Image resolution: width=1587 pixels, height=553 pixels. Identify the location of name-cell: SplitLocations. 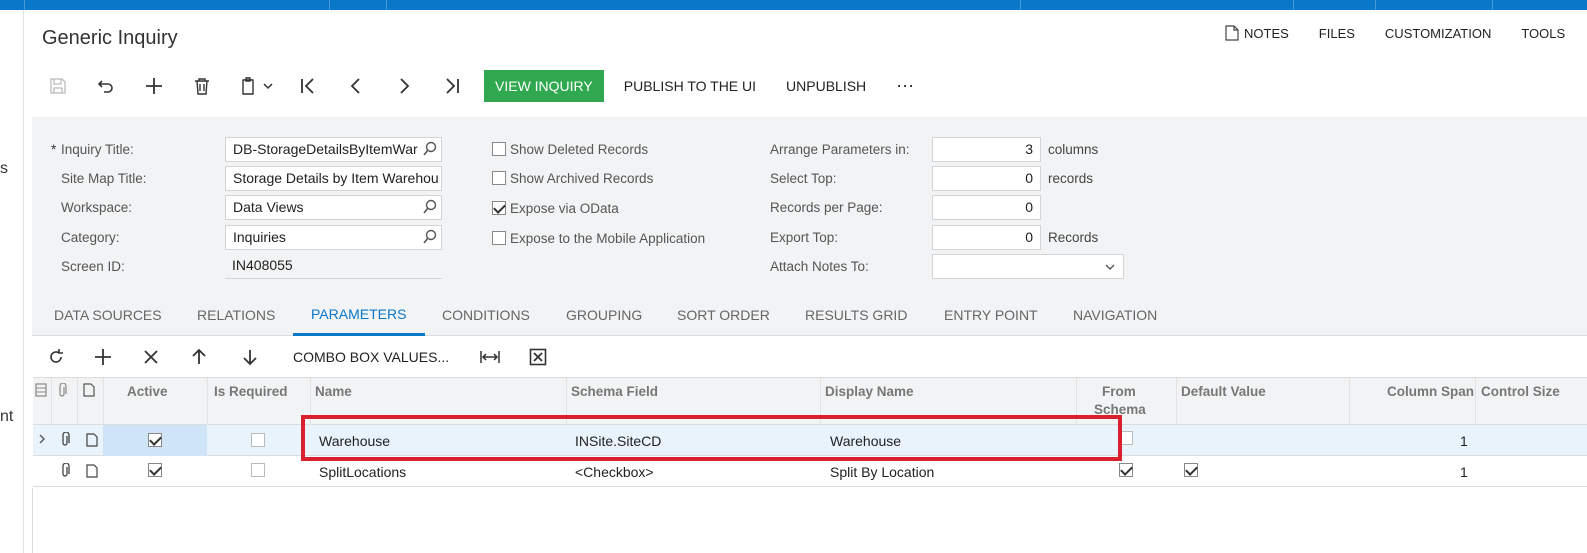
(362, 472).